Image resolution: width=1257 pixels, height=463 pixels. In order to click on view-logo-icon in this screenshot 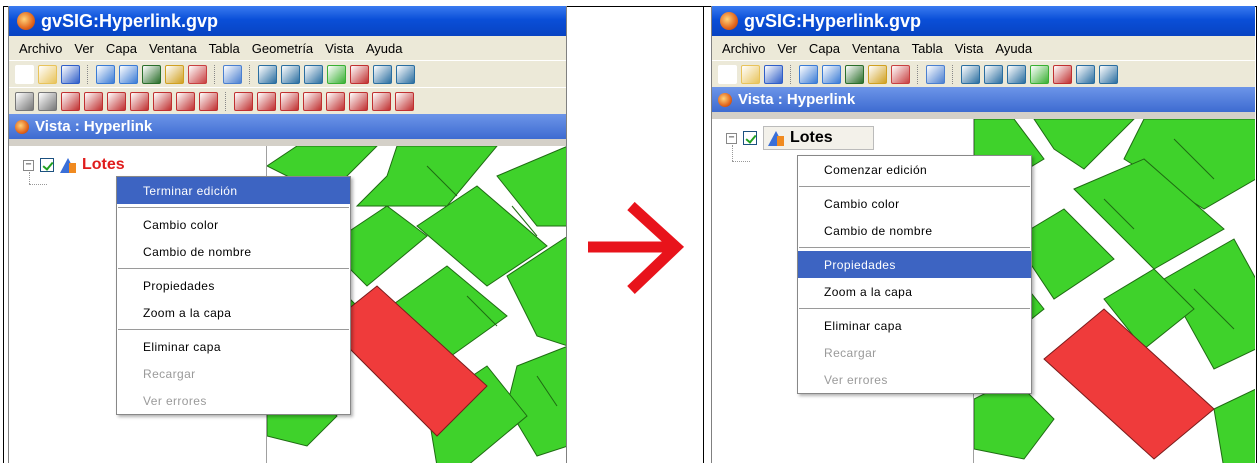, I will do `click(22, 126)`.